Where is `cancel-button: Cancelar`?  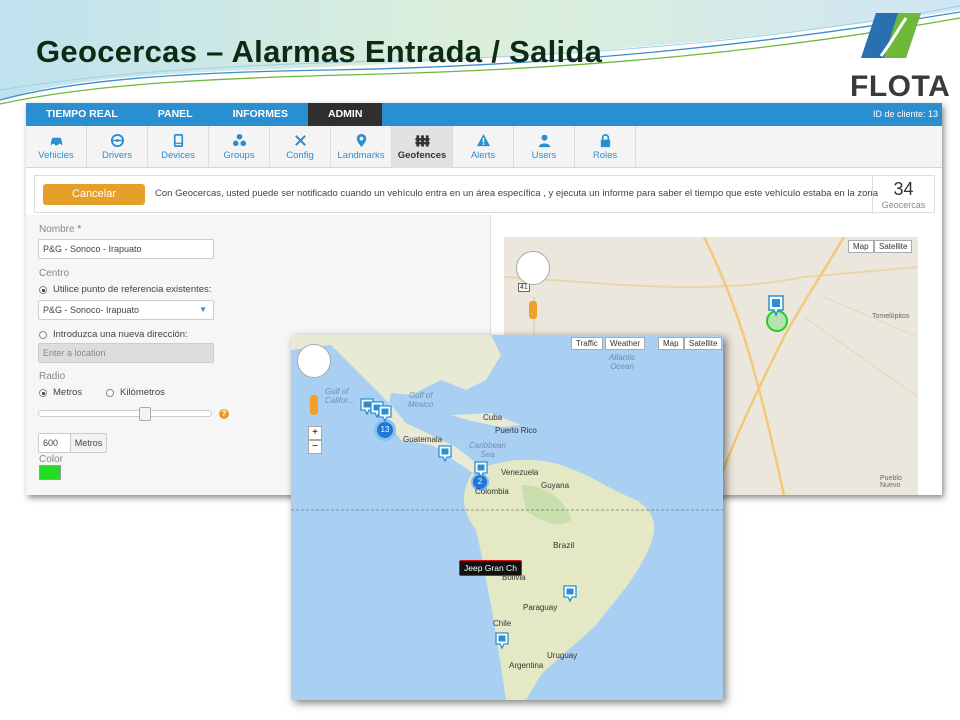 cancel-button: Cancelar is located at coordinates (94, 194).